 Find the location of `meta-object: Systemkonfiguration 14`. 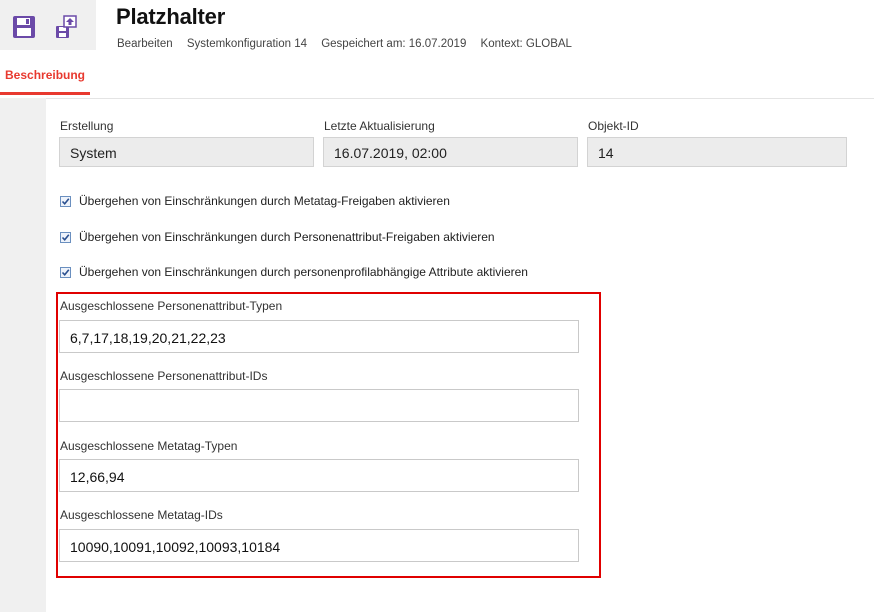

meta-object: Systemkonfiguration 14 is located at coordinates (247, 44).